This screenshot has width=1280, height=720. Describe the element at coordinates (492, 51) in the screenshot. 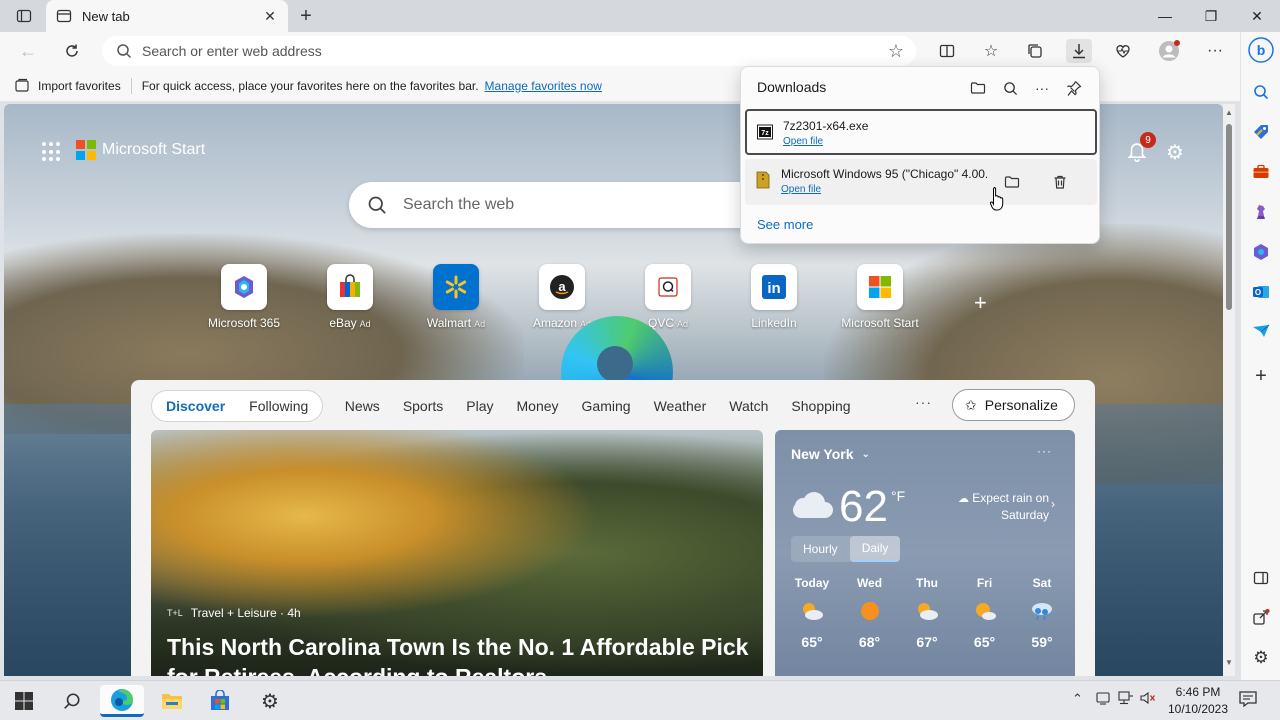

I see `address-input` at that location.